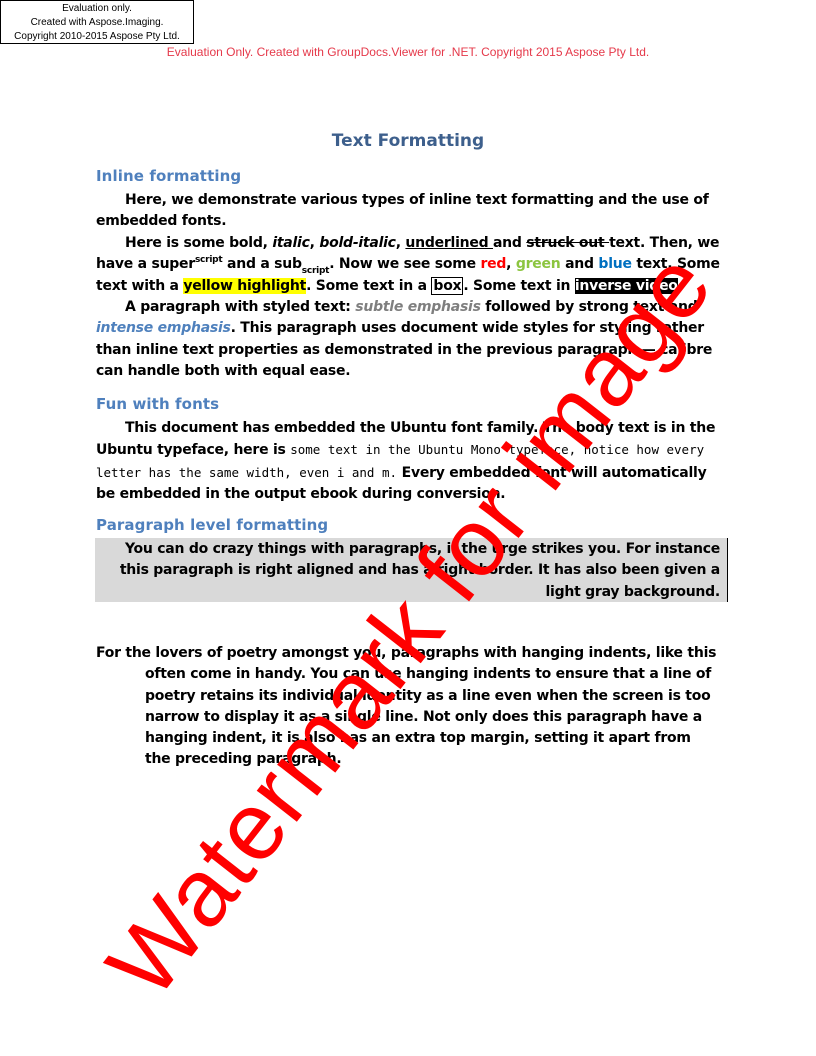 The image size is (816, 1056). Describe the element at coordinates (568, 243) in the screenshot. I see `struckout-text: struck out` at that location.